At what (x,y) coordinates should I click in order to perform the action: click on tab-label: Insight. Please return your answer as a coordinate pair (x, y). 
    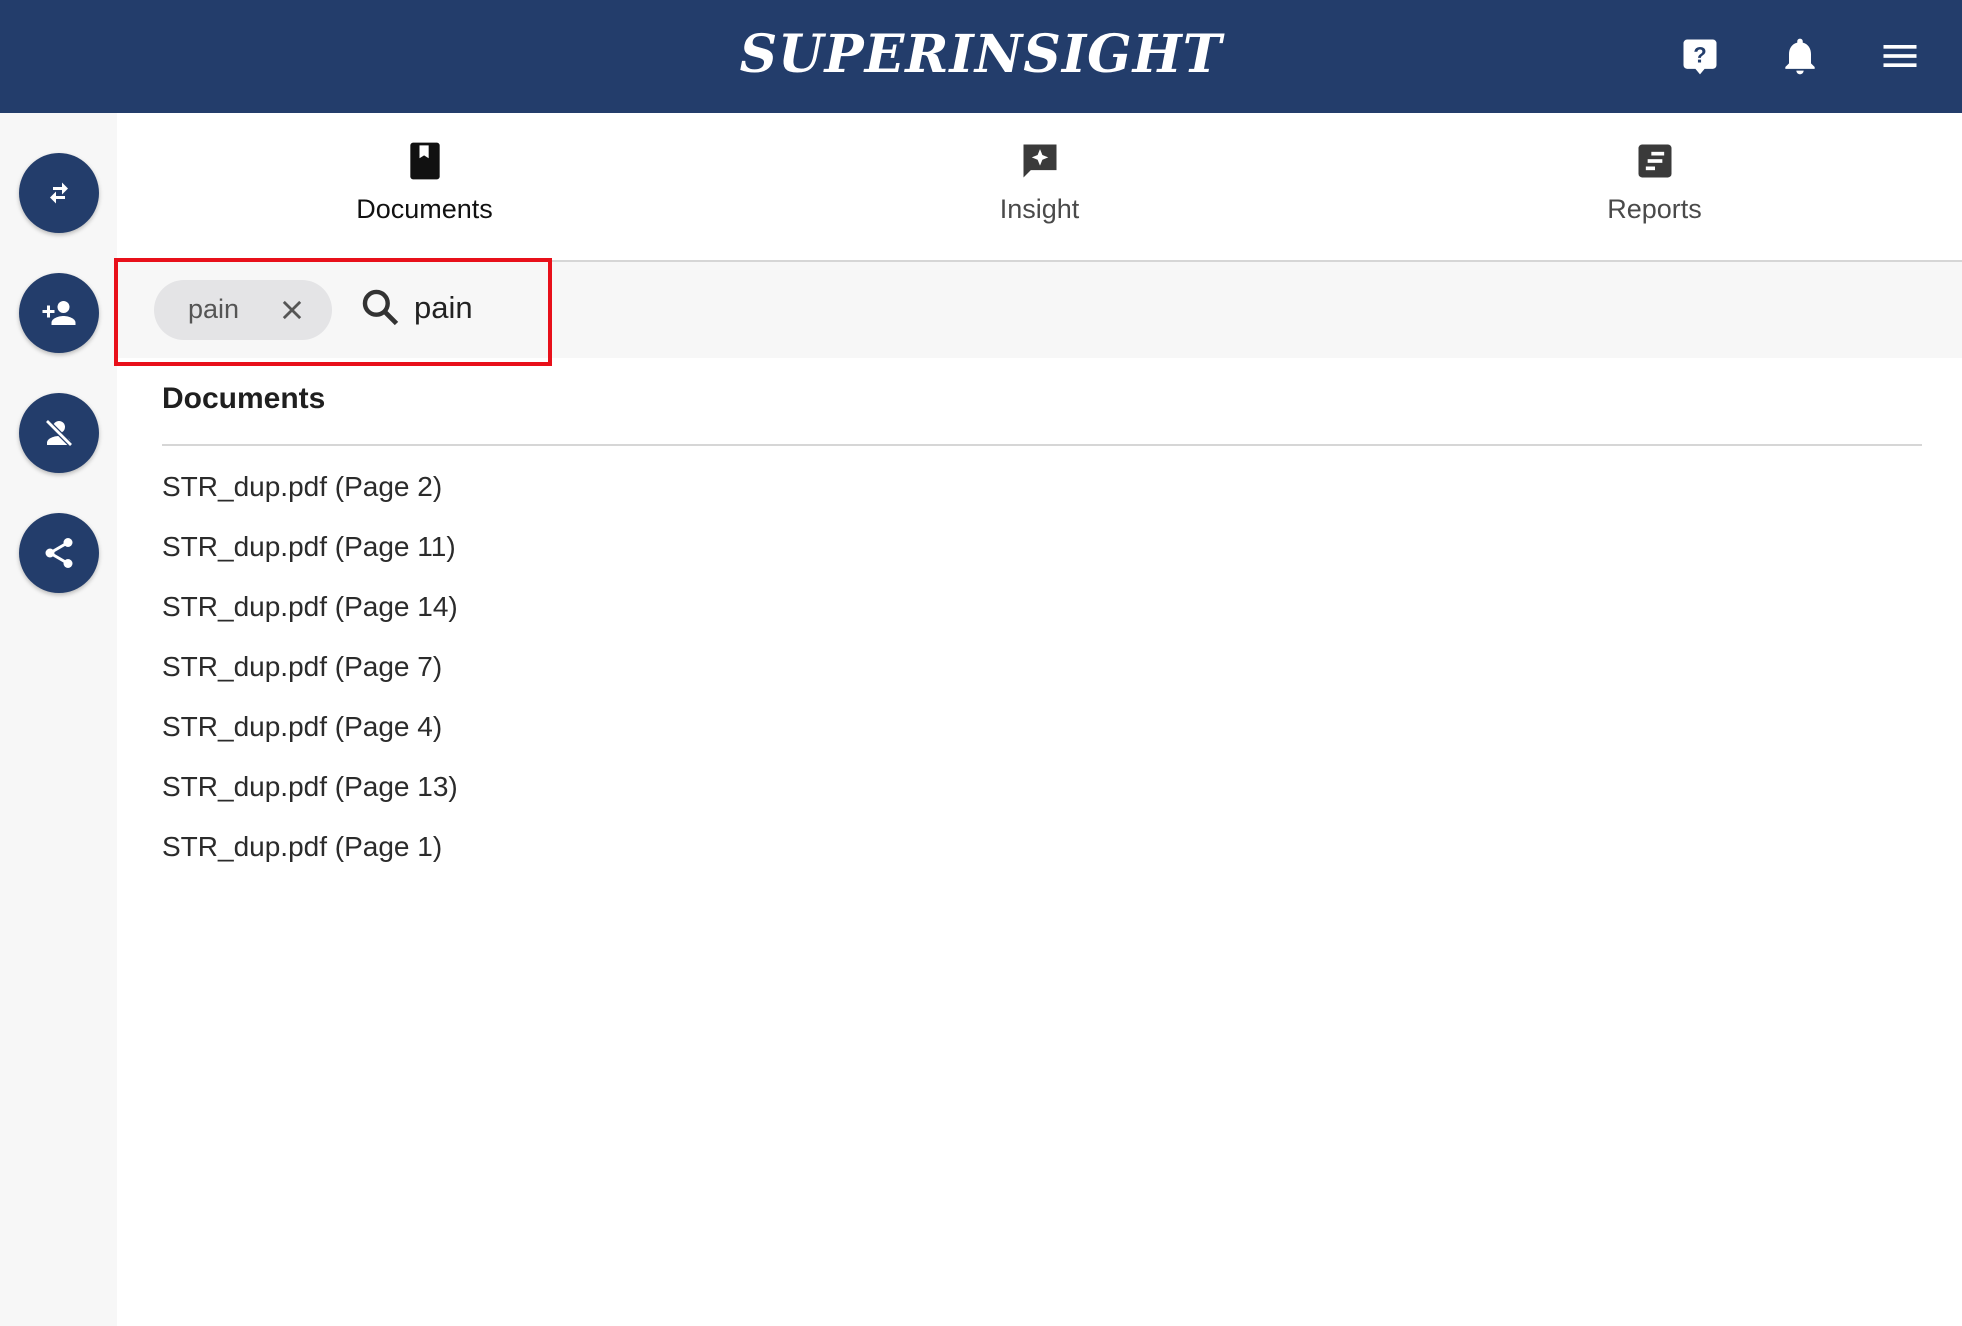
    Looking at the image, I should click on (1039, 209).